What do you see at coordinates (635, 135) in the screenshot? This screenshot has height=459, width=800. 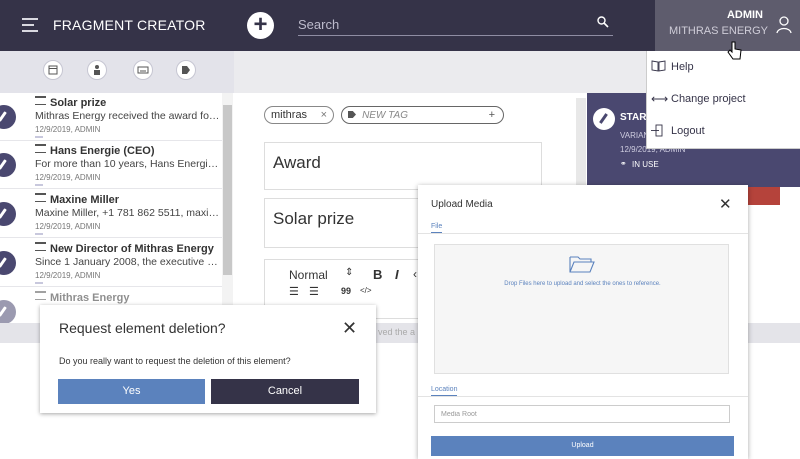 I see `card-variant: VARIAN` at bounding box center [635, 135].